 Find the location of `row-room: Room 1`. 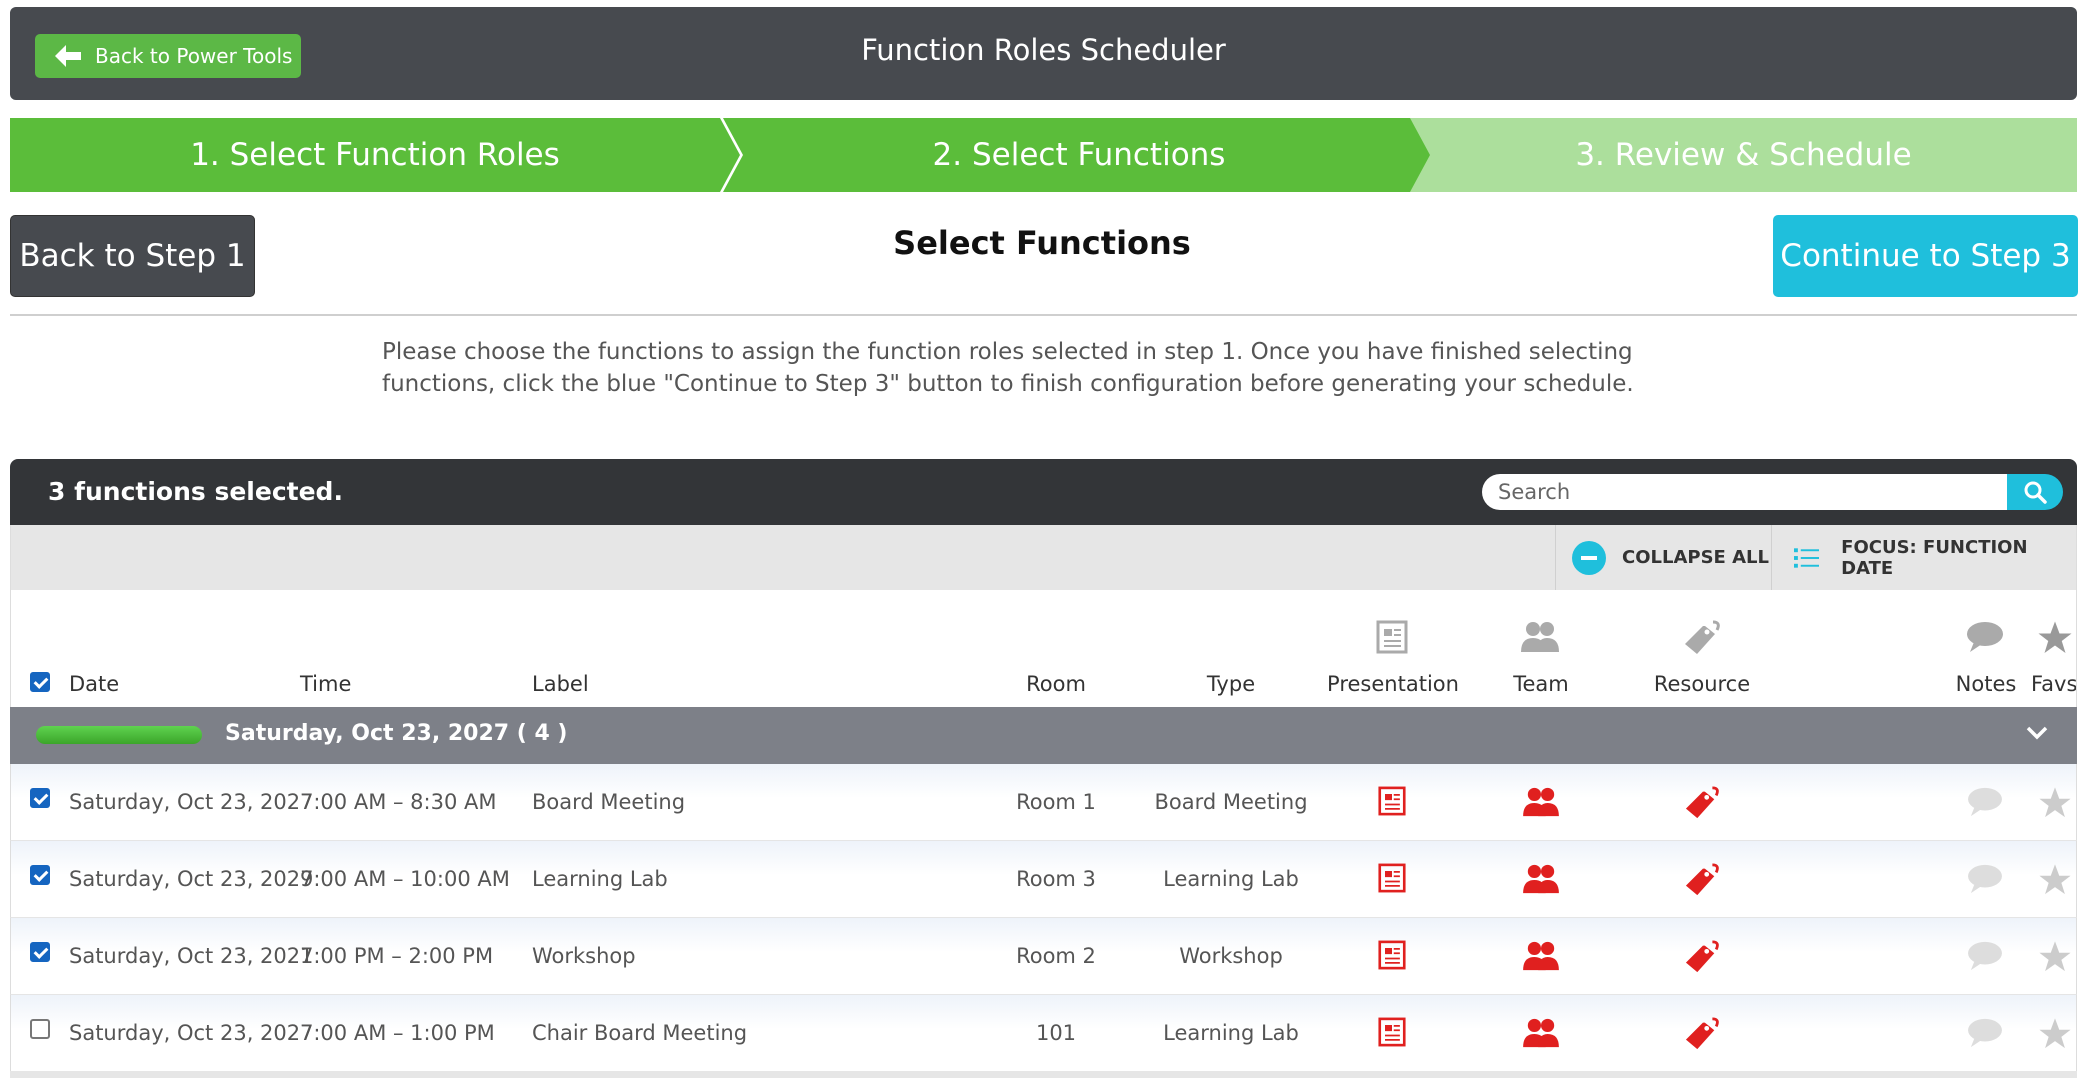

row-room: Room 1 is located at coordinates (1056, 802).